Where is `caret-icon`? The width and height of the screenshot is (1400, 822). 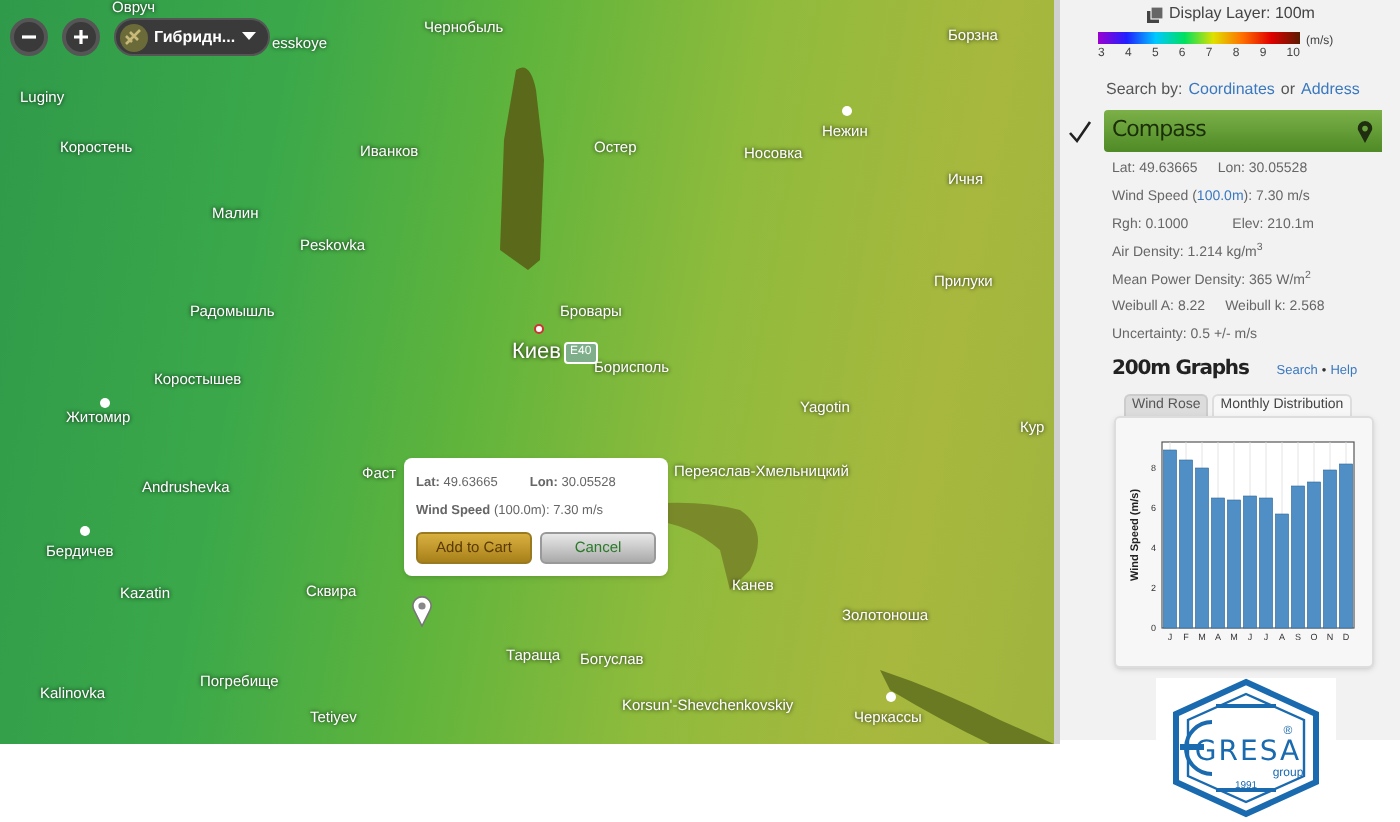
caret-icon is located at coordinates (248, 37).